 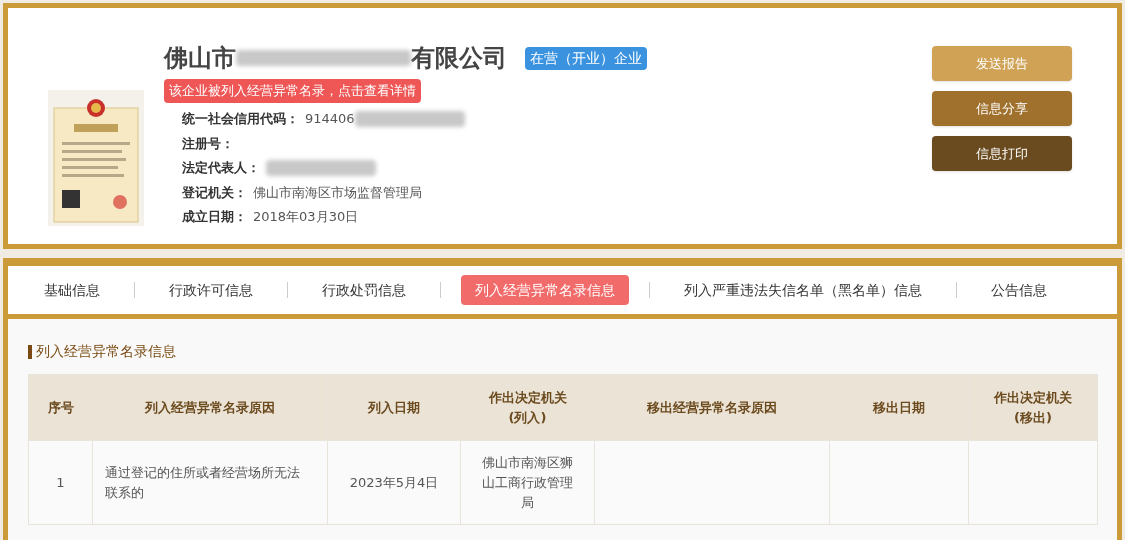 I want to click on tab: 列入严重违法失信名单（黑名单）信息, so click(x=803, y=290).